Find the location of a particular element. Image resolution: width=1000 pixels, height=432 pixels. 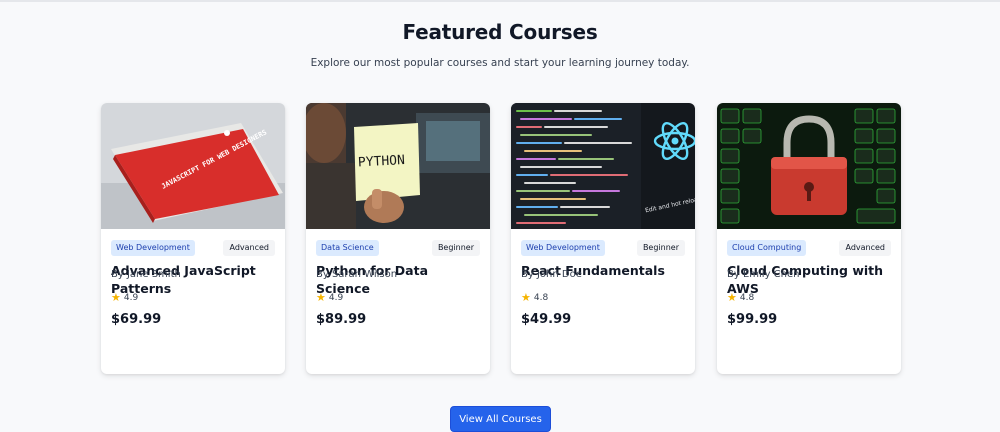

category-badge: Data Science is located at coordinates (347, 248).